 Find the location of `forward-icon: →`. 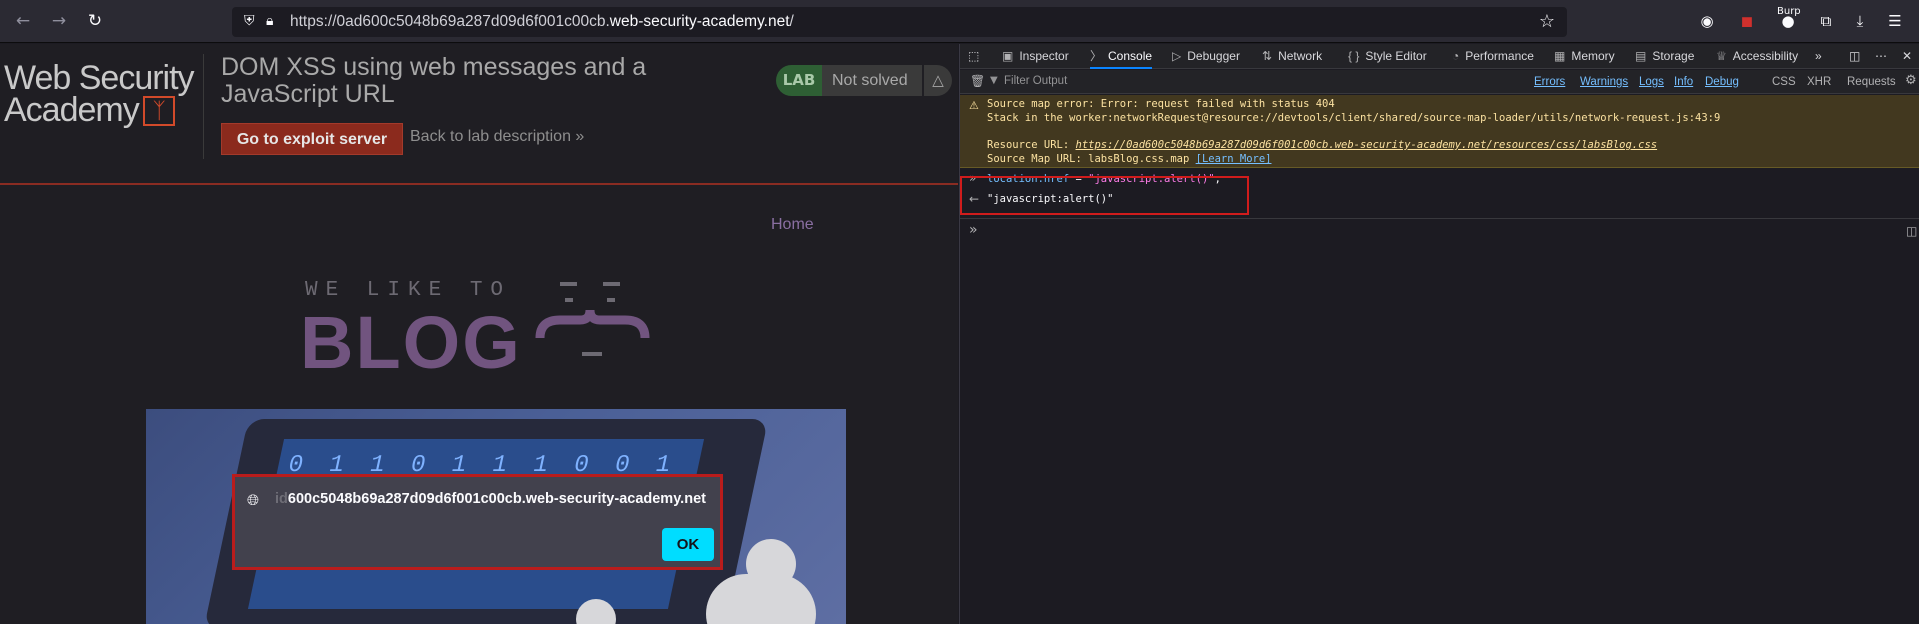

forward-icon: → is located at coordinates (59, 21).